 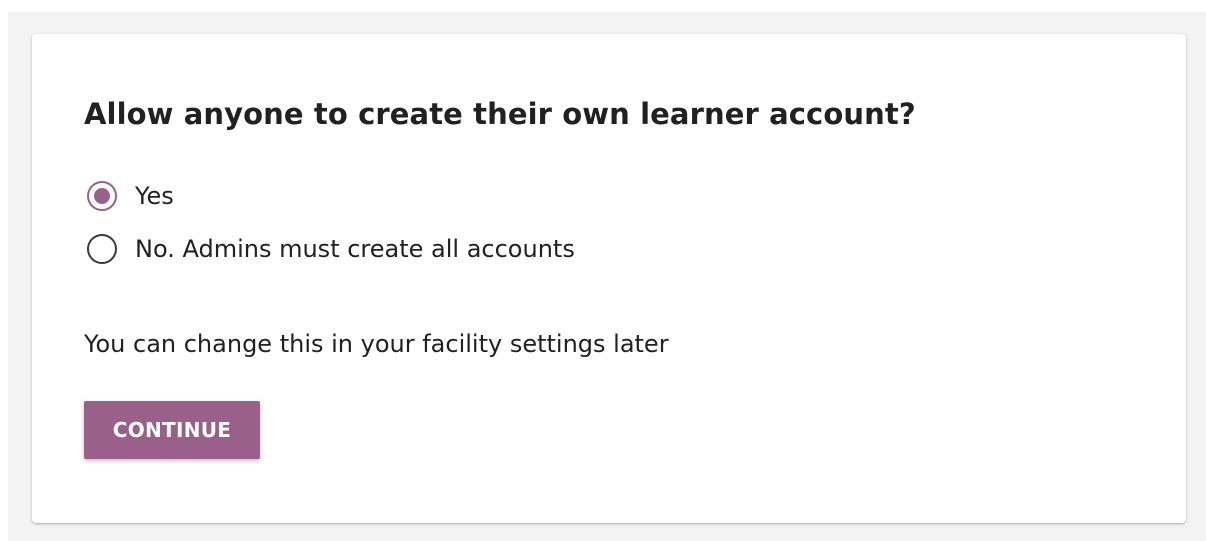 I want to click on option-no-label: No. Admins must create all accounts, so click(x=355, y=249).